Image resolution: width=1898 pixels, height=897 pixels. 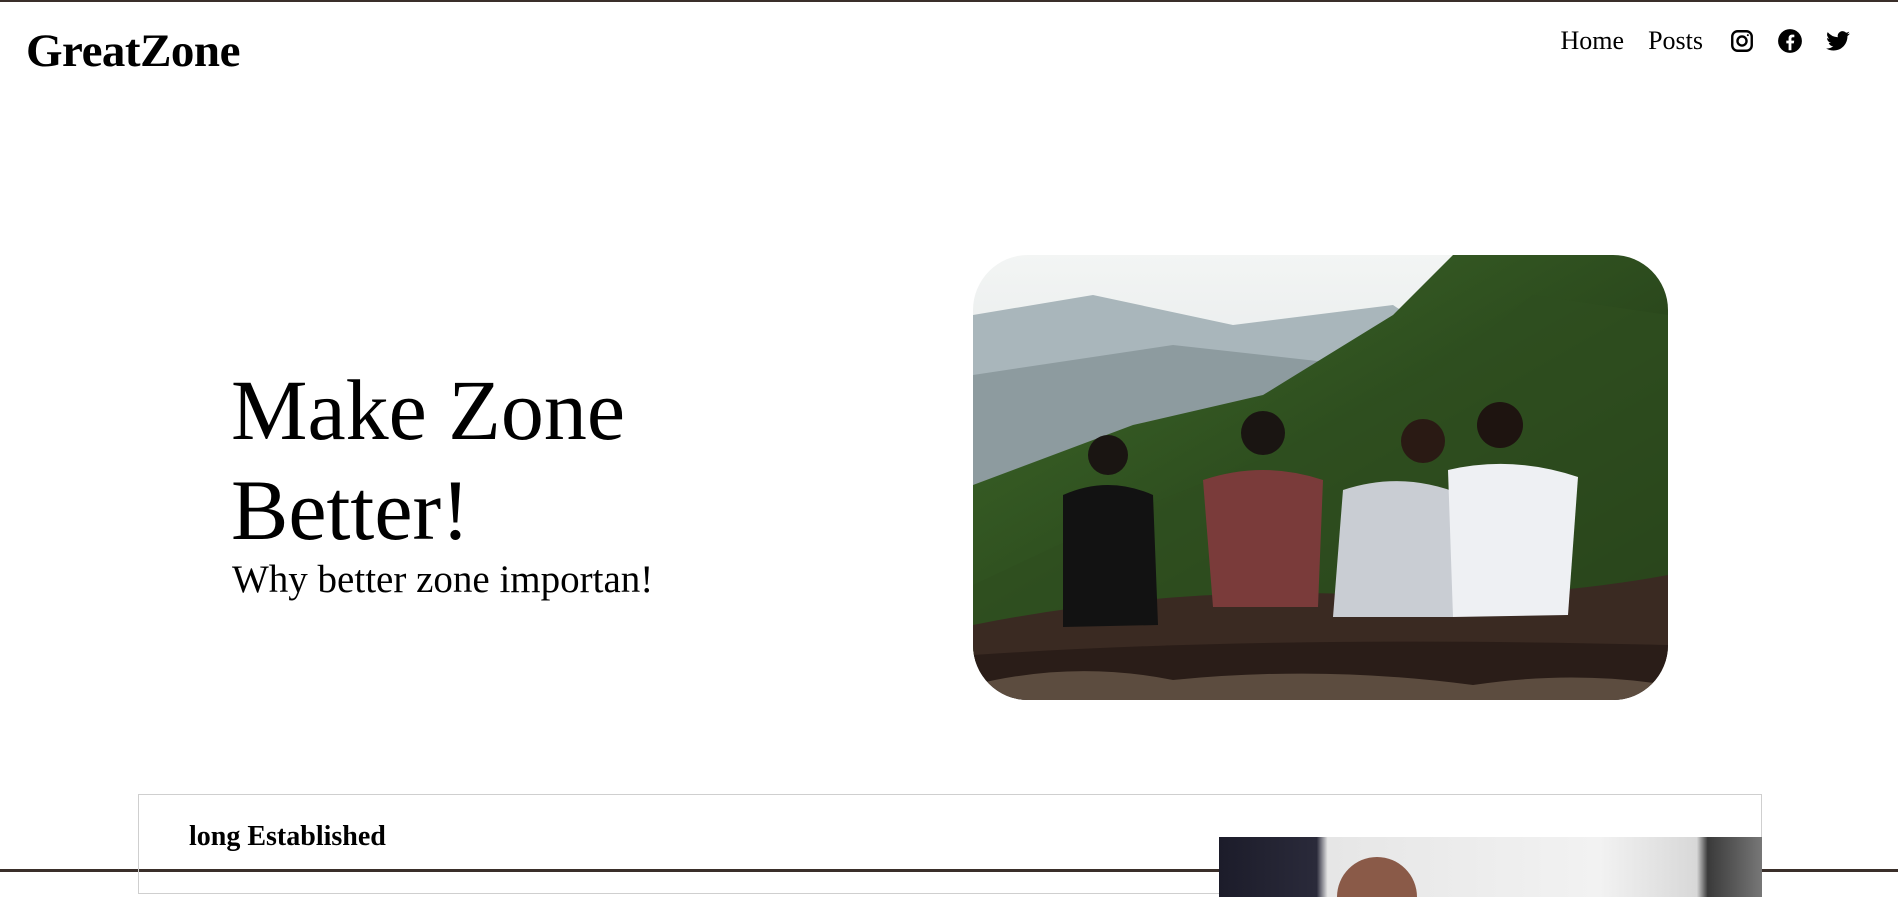 What do you see at coordinates (133, 51) in the screenshot?
I see `site-logo: GreatZone` at bounding box center [133, 51].